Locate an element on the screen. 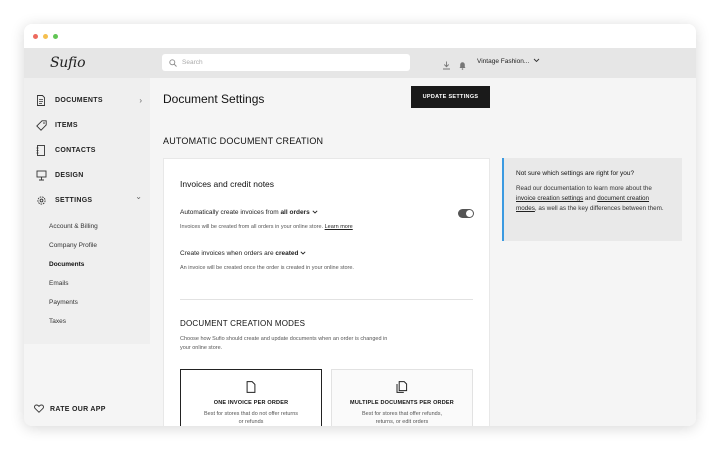 The width and height of the screenshot is (720, 450). logo: Sufio is located at coordinates (87, 63).